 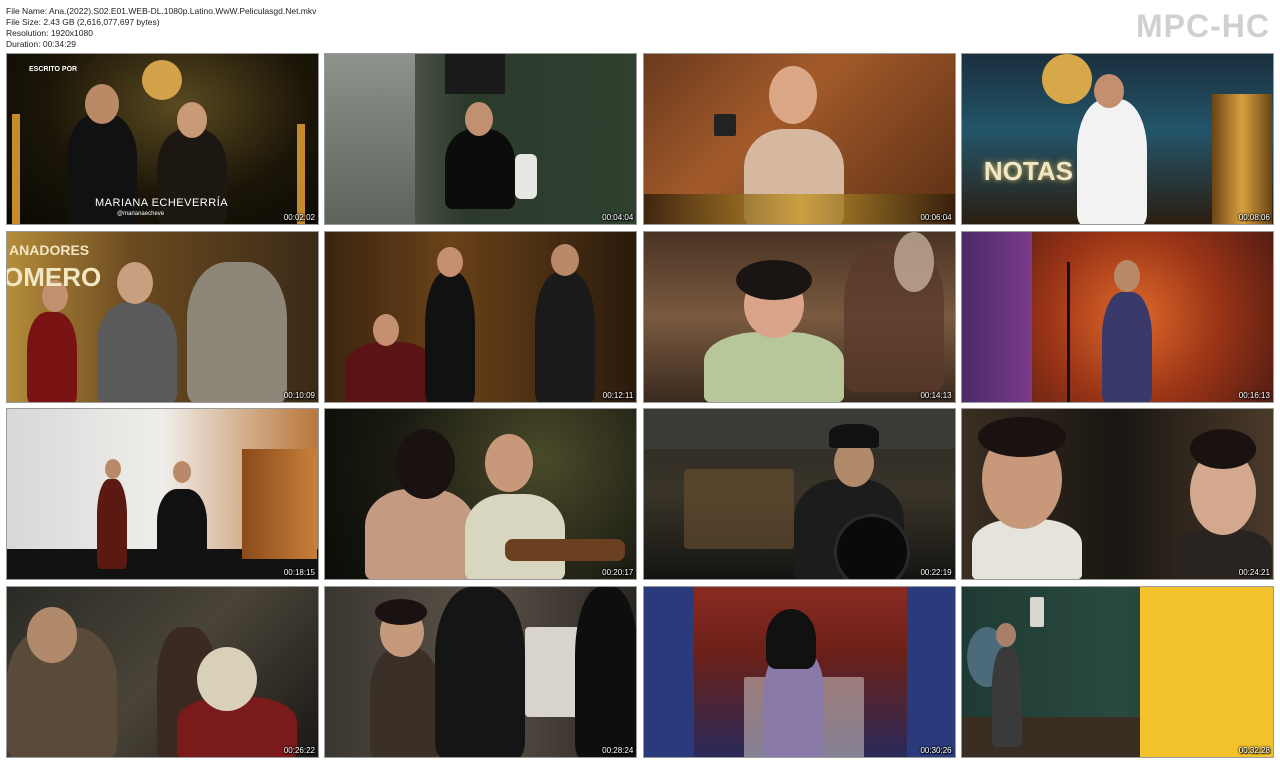 I want to click on thumbnail: ANADORES OMERO 00:10:09, so click(x=162, y=316).